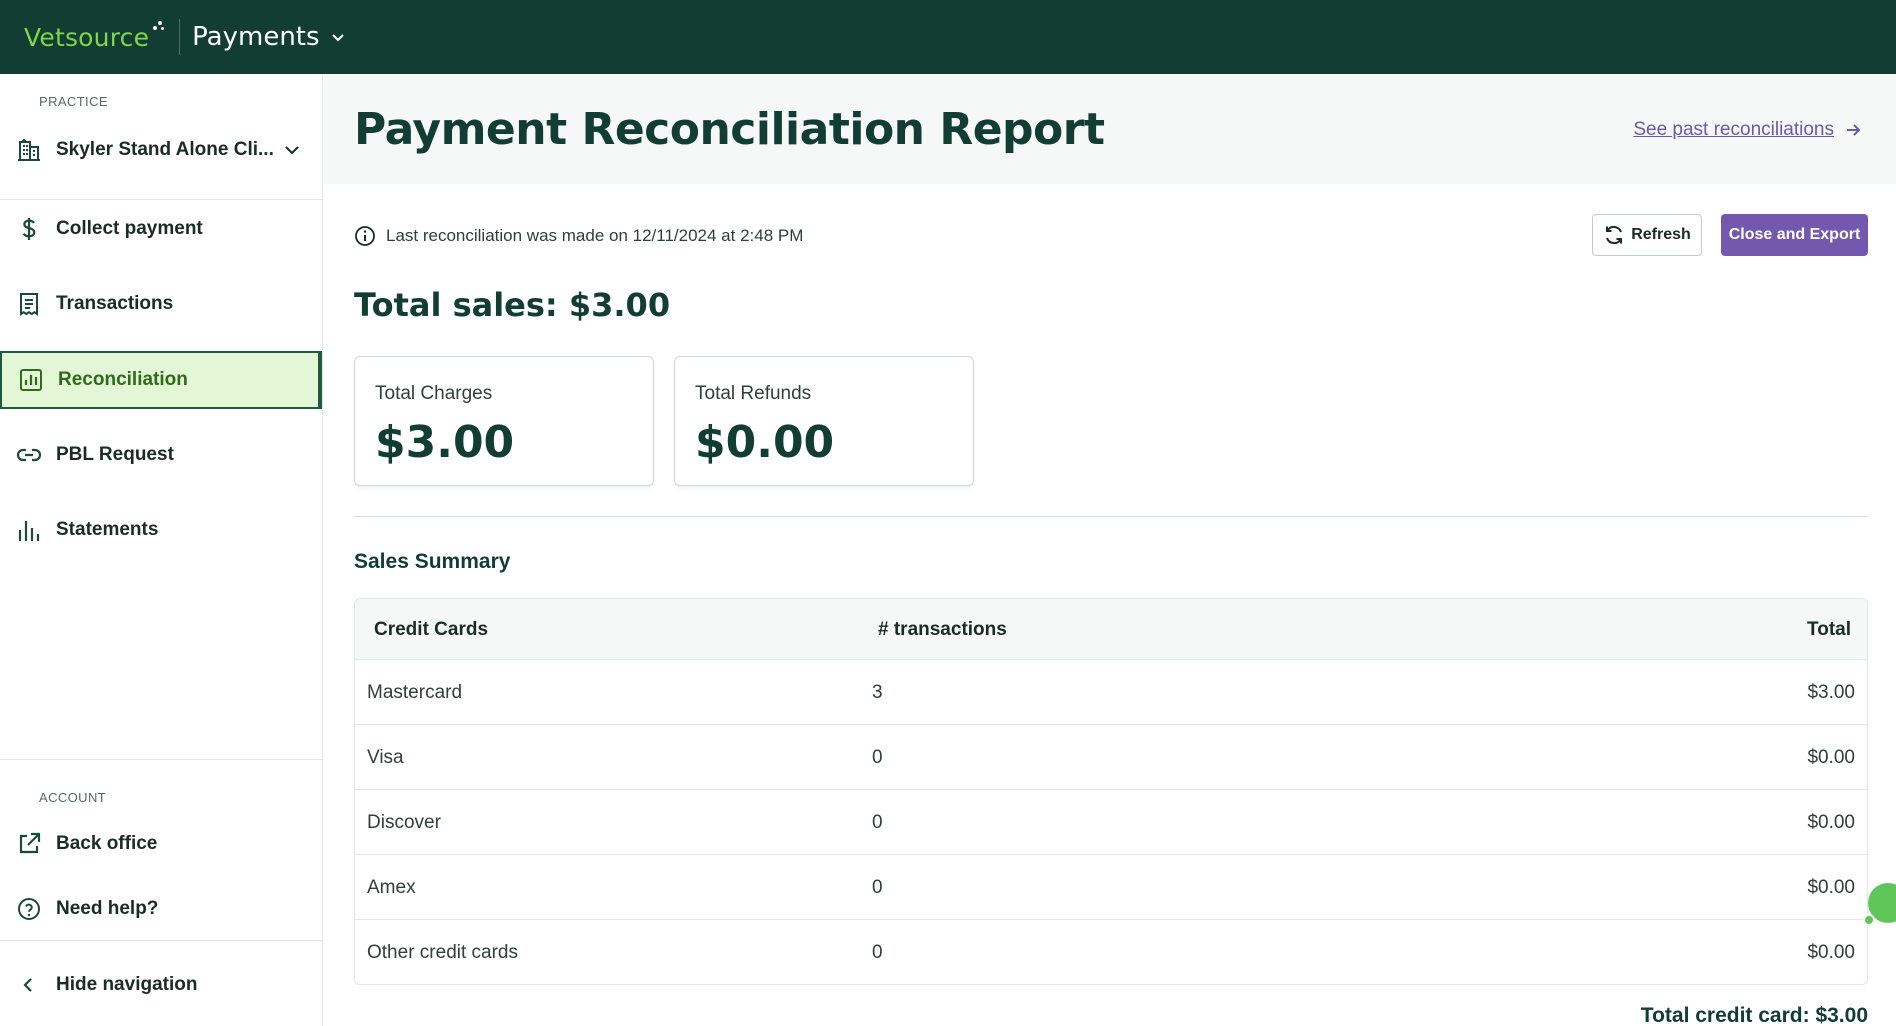 The height and width of the screenshot is (1026, 1896). Describe the element at coordinates (753, 393) in the screenshot. I see `card-label: Total Refunds` at that location.